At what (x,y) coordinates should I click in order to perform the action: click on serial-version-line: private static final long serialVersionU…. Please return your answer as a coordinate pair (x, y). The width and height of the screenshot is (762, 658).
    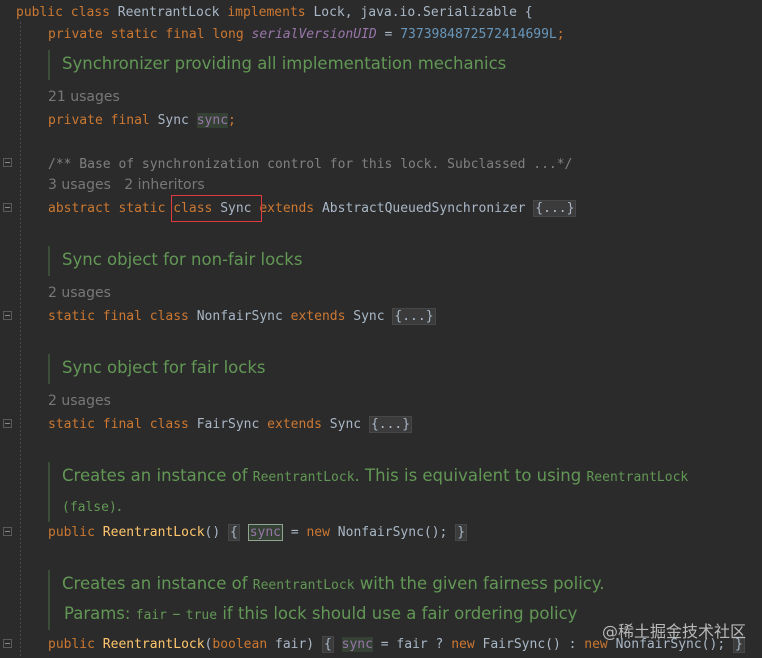
    Looking at the image, I should click on (306, 34).